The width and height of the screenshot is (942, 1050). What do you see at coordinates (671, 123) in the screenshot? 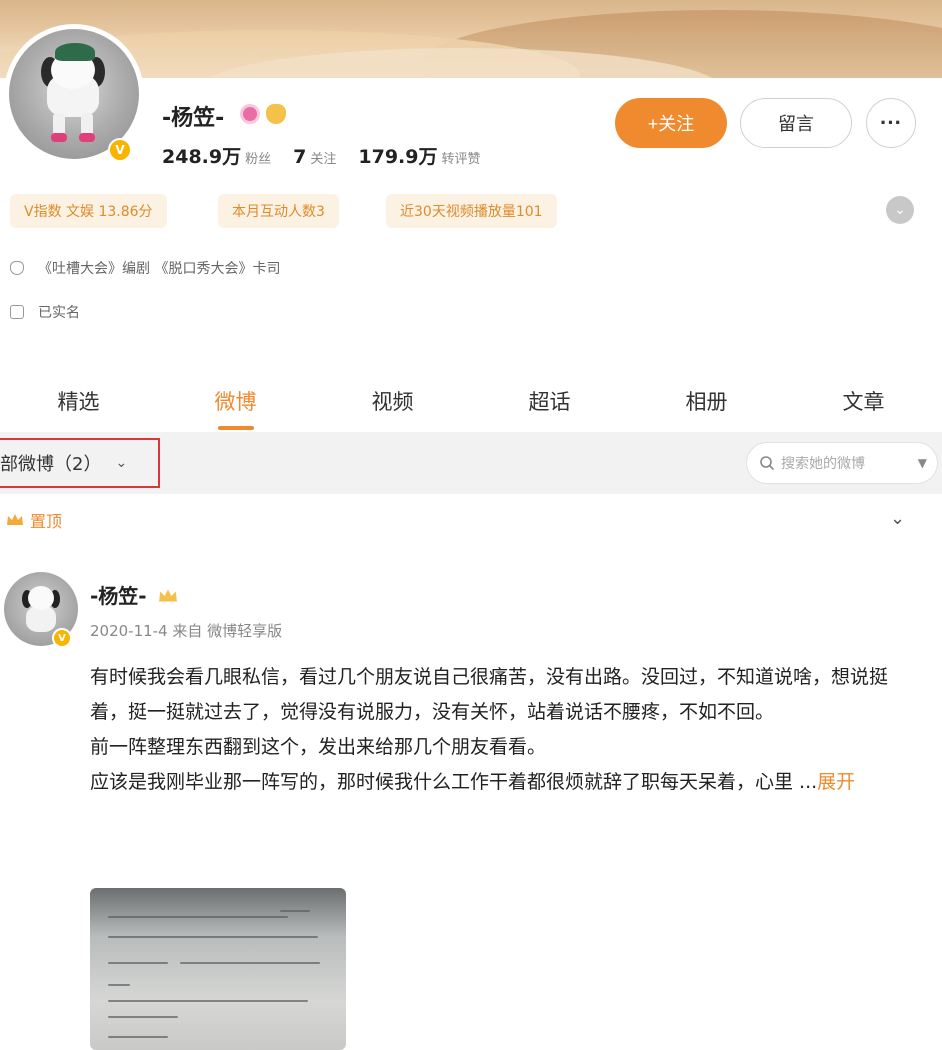
I see `follow-button: +关注` at bounding box center [671, 123].